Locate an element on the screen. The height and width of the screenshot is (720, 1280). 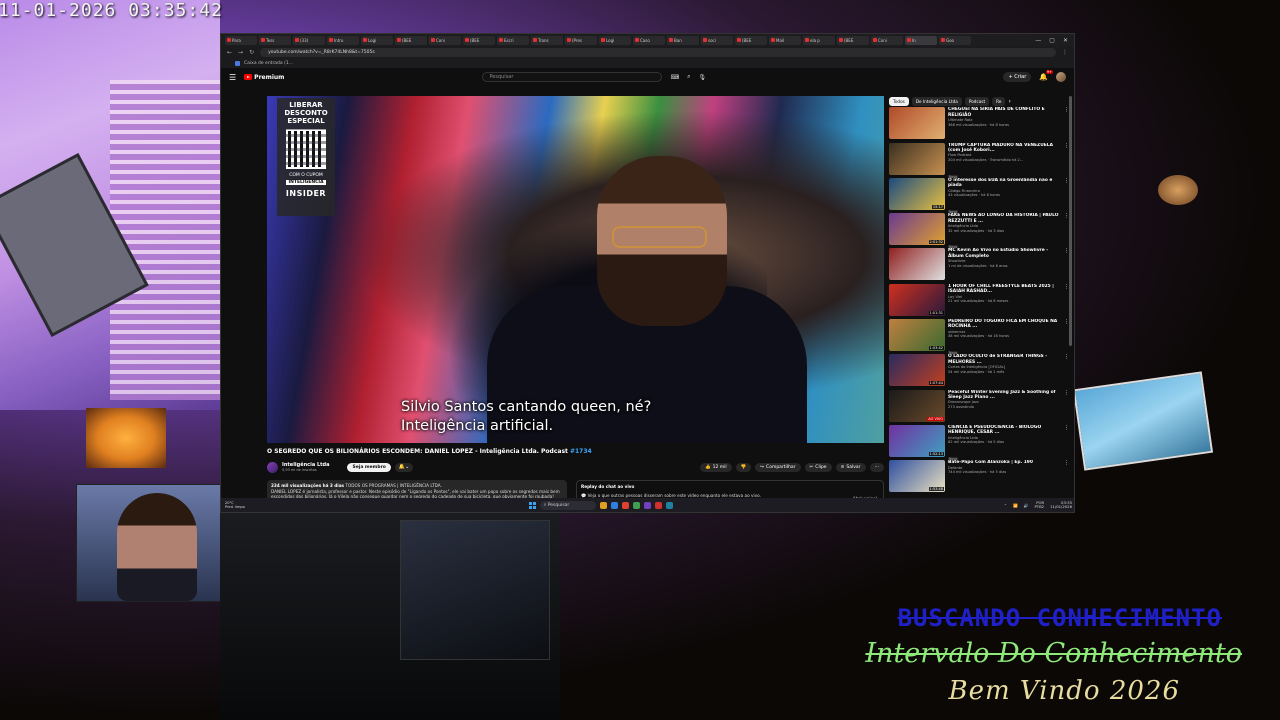
page-scrollbar is located at coordinates (1070, 221).